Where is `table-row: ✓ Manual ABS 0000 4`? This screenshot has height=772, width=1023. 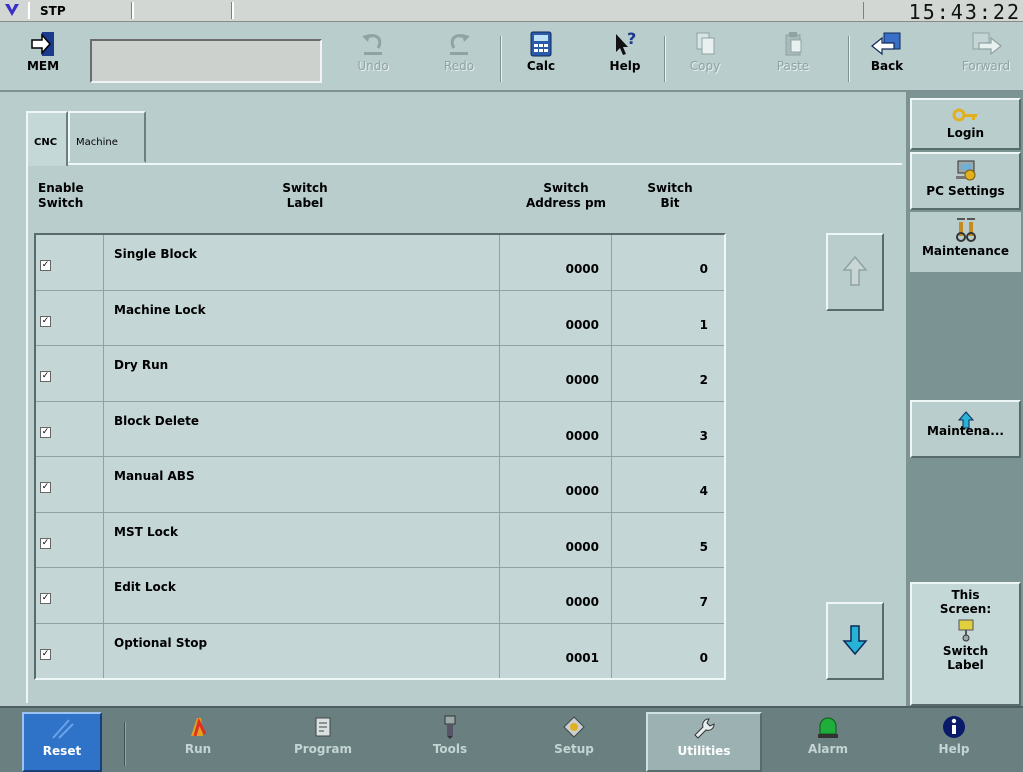
table-row: ✓ Manual ABS 0000 4 is located at coordinates (380, 485).